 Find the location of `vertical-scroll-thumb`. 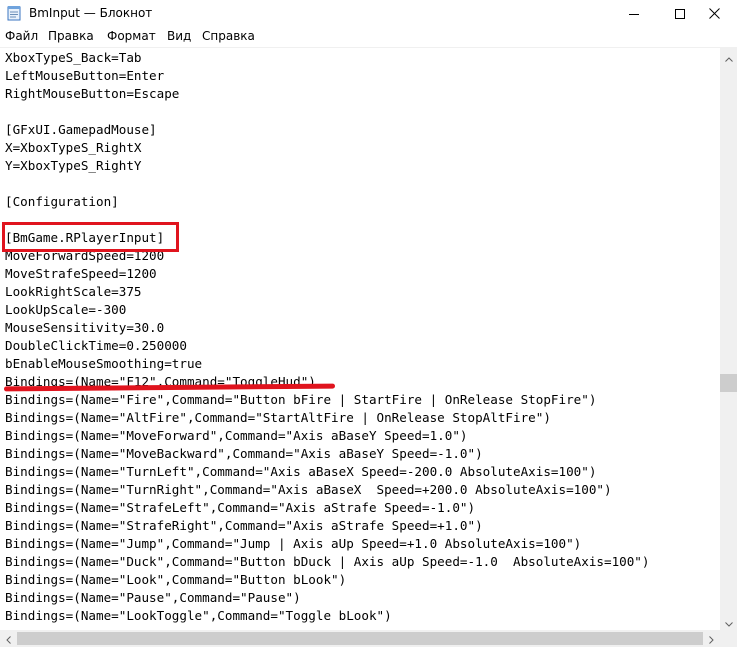

vertical-scroll-thumb is located at coordinates (728, 383).